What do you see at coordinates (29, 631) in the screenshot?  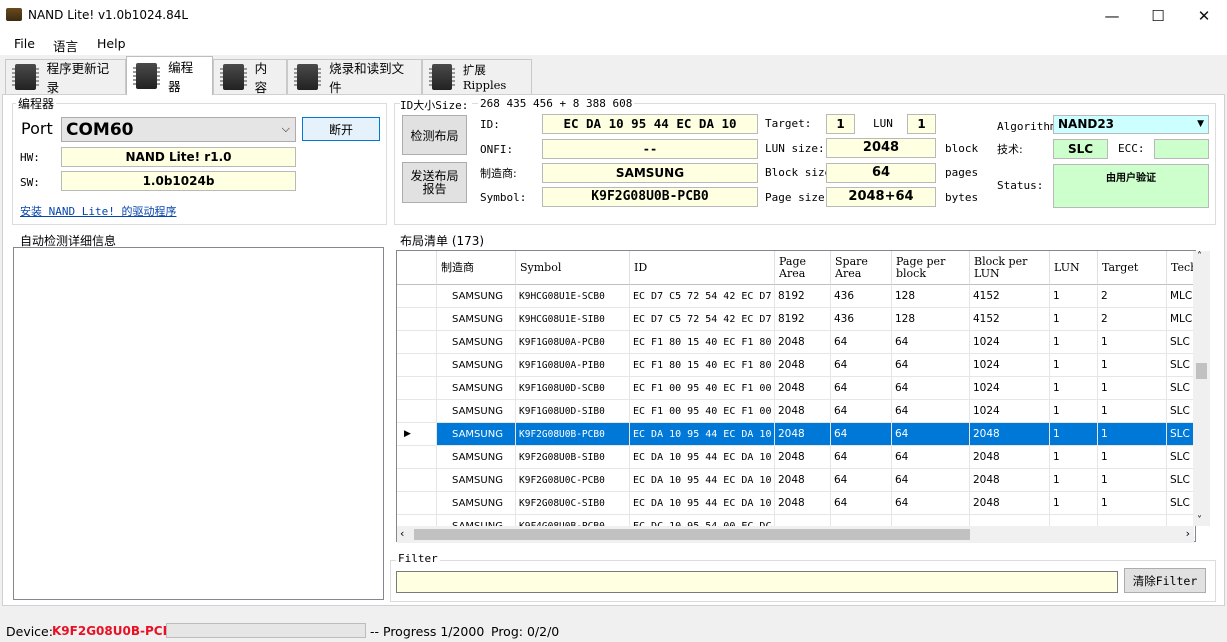 I see `device-label: Device:` at bounding box center [29, 631].